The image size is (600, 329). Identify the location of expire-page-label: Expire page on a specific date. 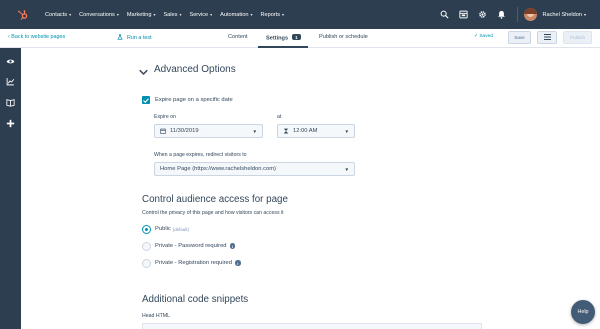
(194, 100).